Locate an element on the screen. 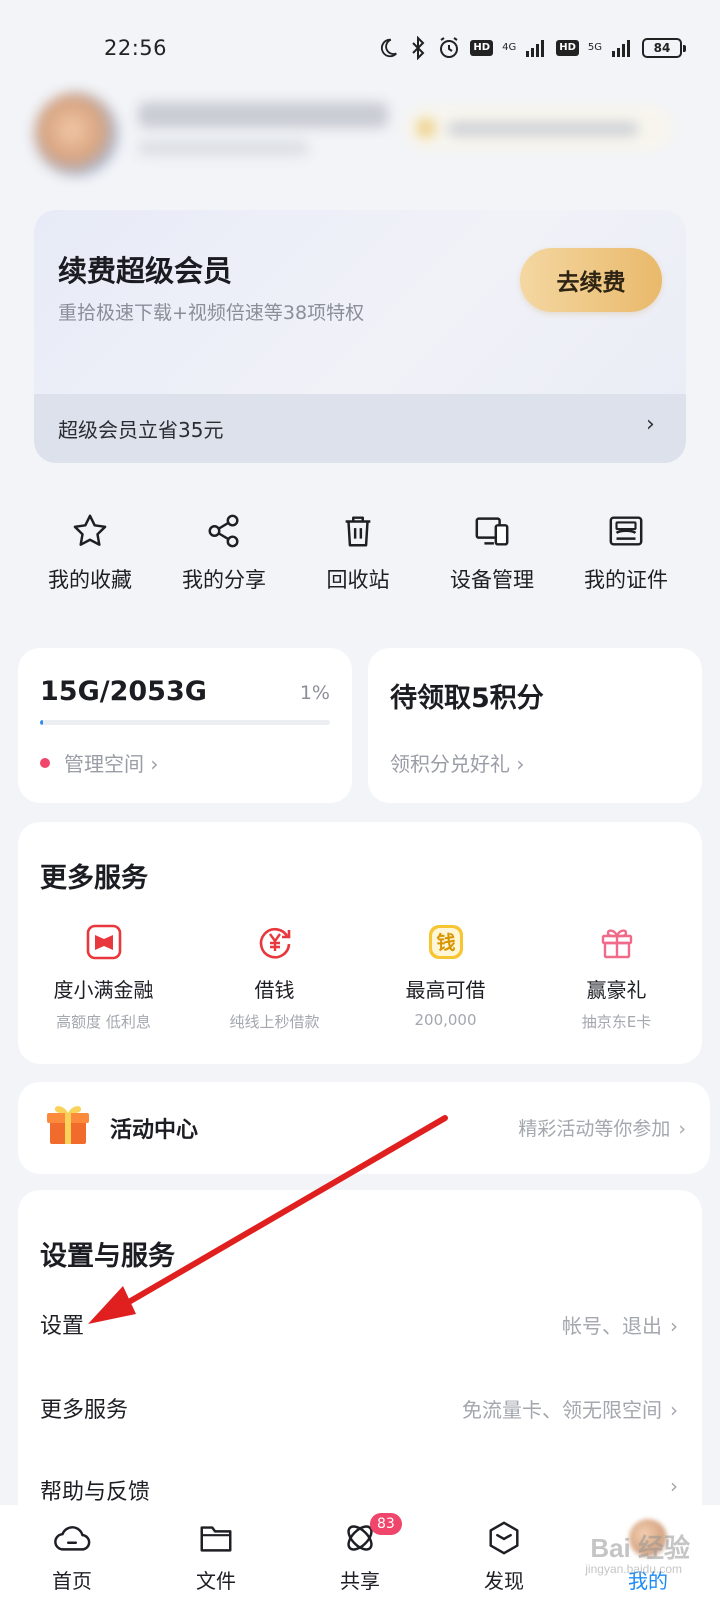 The width and height of the screenshot is (720, 1600). nav-label: 发现 is located at coordinates (504, 1581).